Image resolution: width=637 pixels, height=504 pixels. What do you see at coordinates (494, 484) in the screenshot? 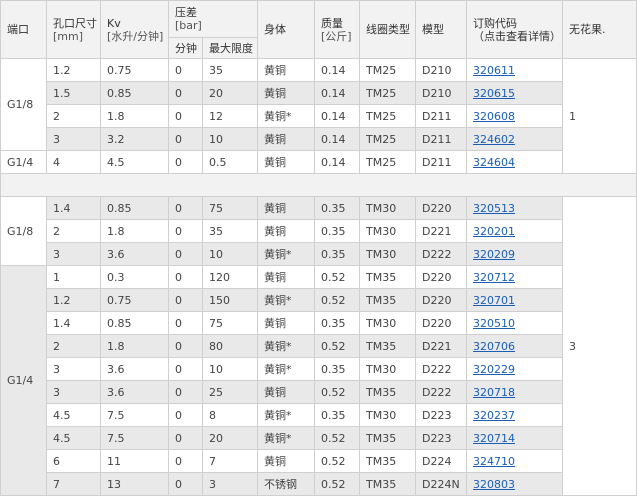
I see `order-code-link: 320803` at bounding box center [494, 484].